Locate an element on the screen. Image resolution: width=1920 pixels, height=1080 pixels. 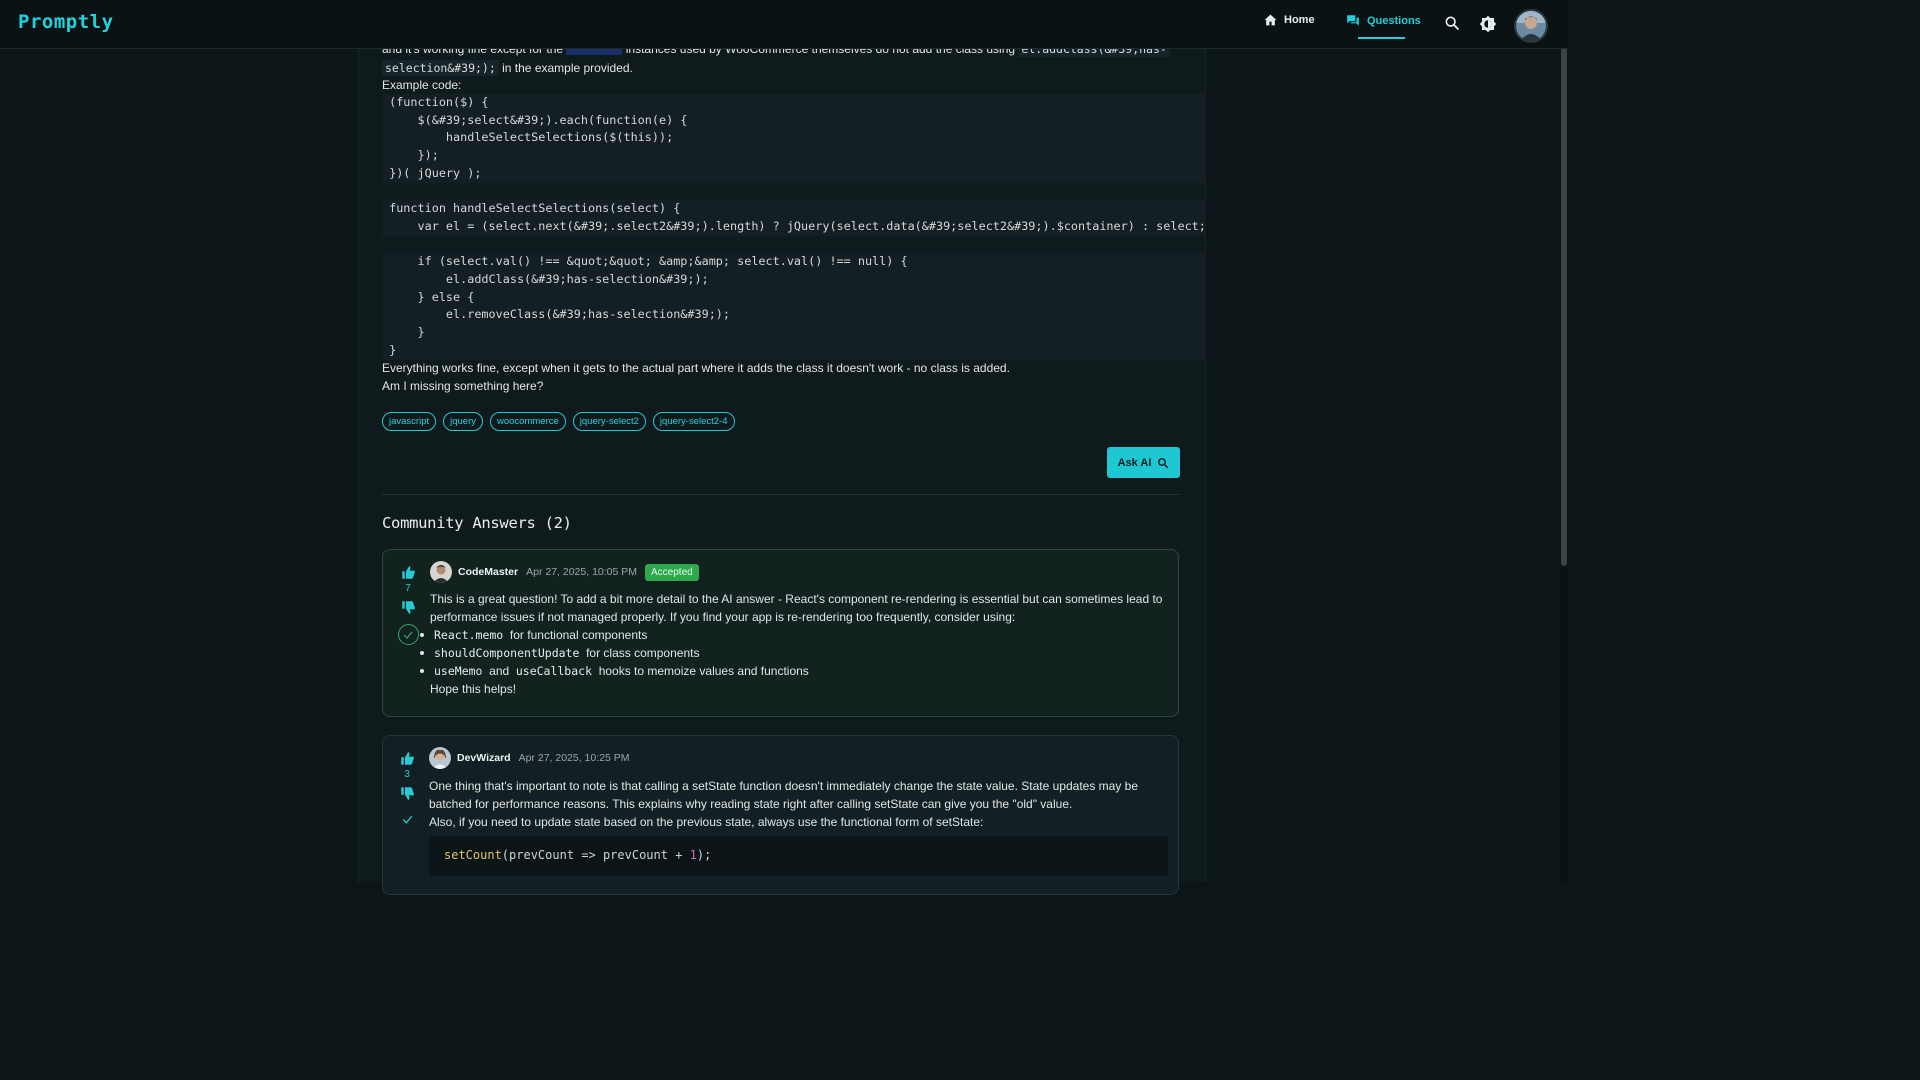
questions-icon is located at coordinates (1353, 20).